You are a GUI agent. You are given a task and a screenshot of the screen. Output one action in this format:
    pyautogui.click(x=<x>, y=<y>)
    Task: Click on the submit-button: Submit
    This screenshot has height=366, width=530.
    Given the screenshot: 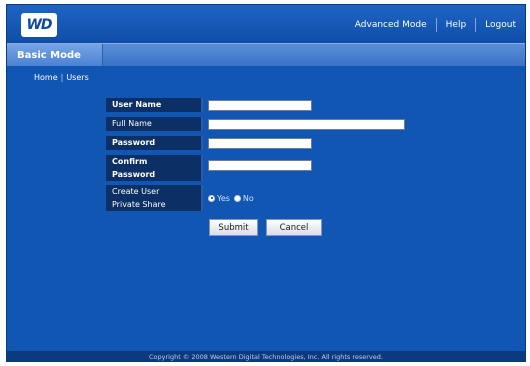 What is the action you would take?
    pyautogui.click(x=233, y=227)
    